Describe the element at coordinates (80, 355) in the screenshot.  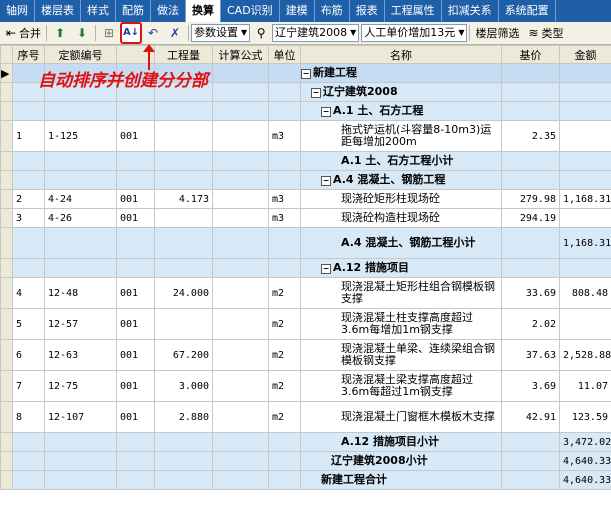
I see `cell-code: 12-63` at that location.